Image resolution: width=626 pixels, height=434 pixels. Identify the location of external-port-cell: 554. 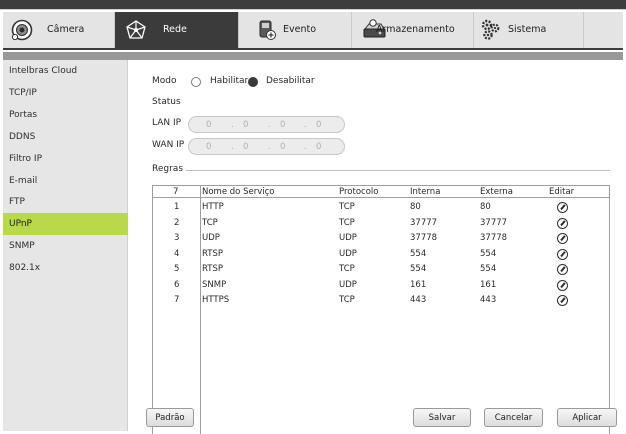
(488, 253).